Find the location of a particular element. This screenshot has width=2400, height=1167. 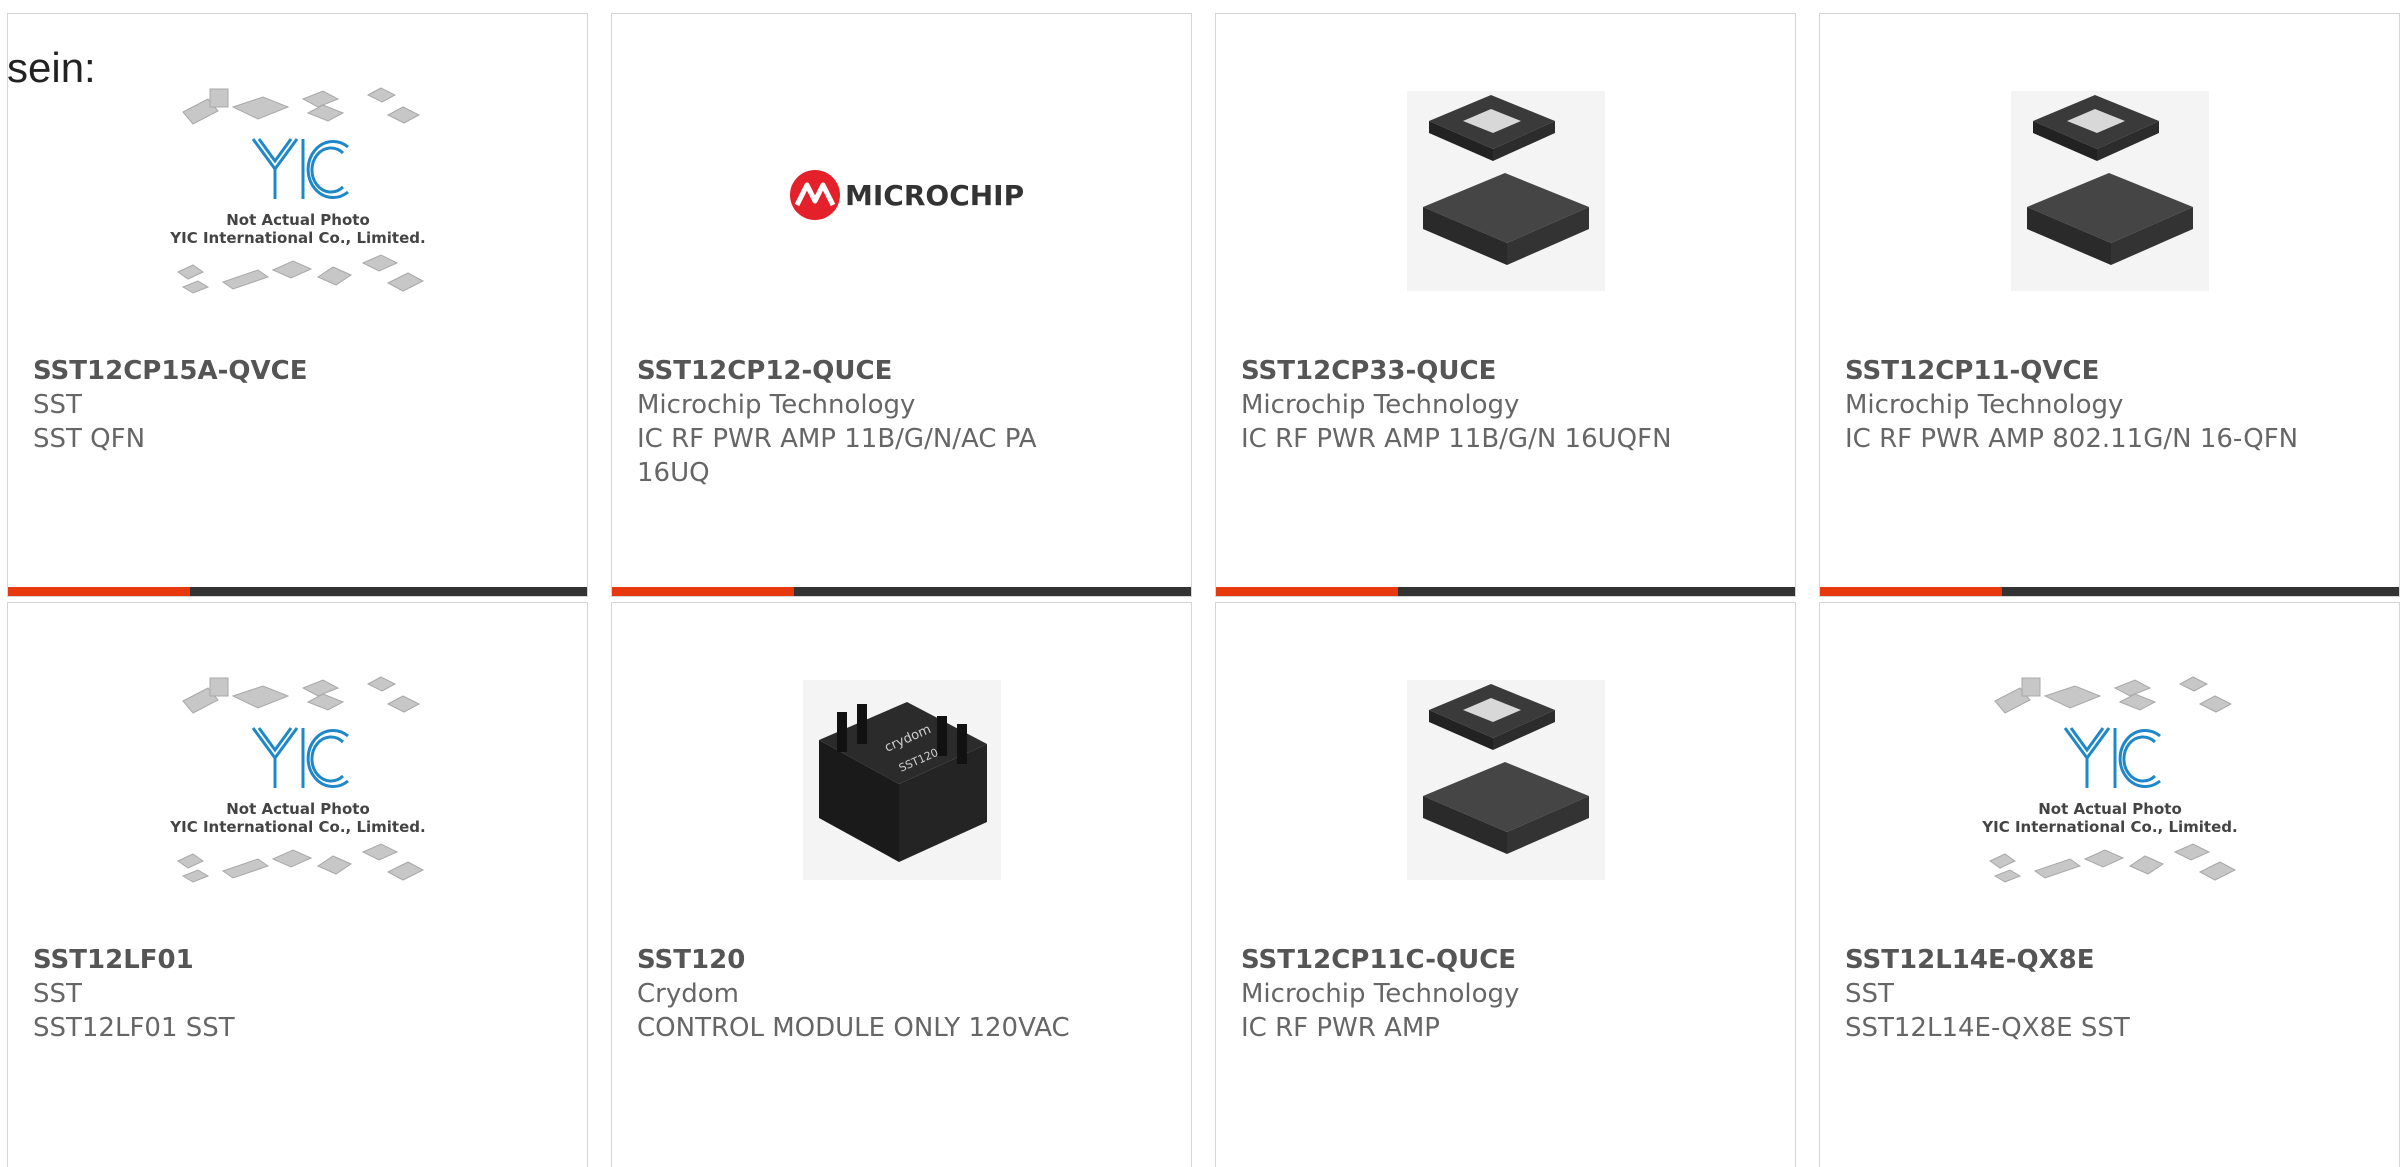

product-part-number: SST12CP12-QUCE is located at coordinates (867, 371).